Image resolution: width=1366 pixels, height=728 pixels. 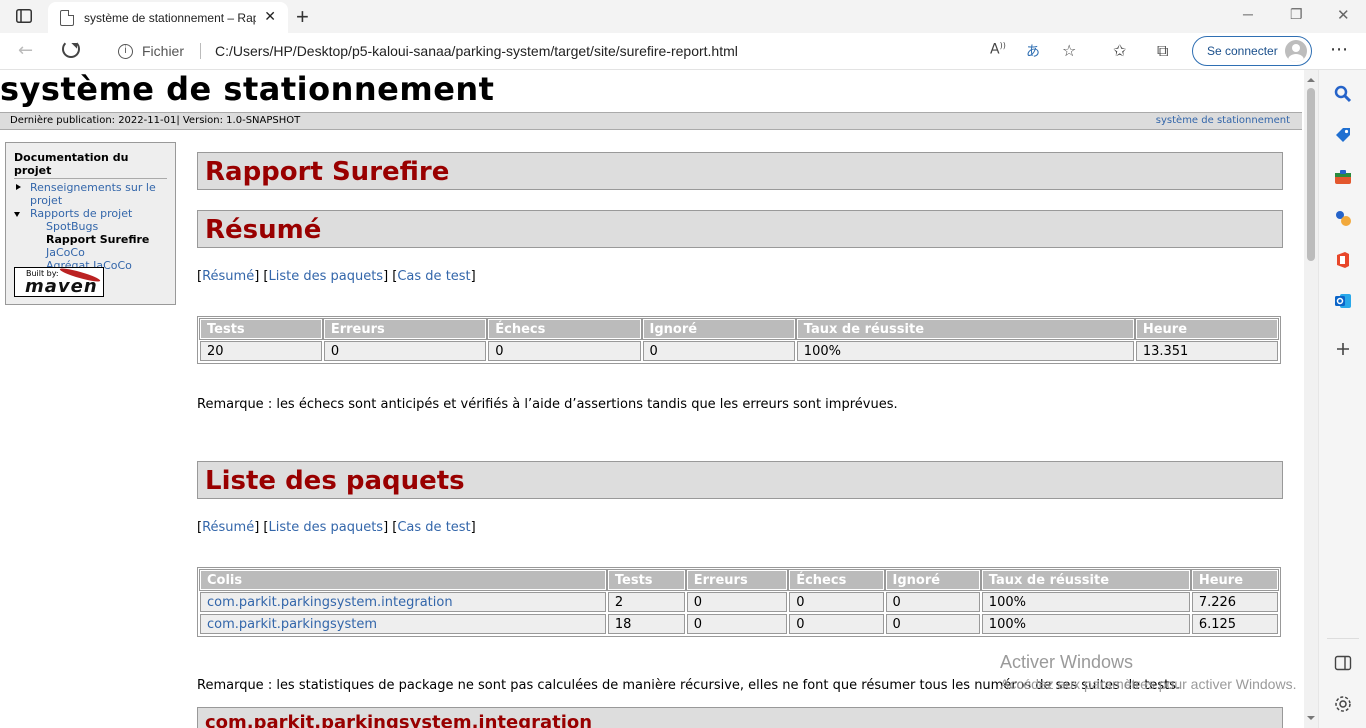 I want to click on settings-gear-icon, so click(x=1343, y=704).